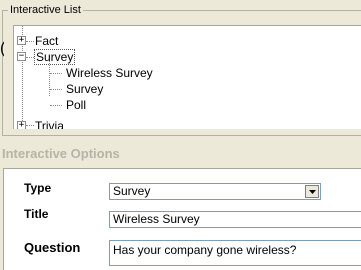 This screenshot has width=361, height=270. Describe the element at coordinates (30, 41) in the screenshot. I see `tree-branch-fact` at that location.